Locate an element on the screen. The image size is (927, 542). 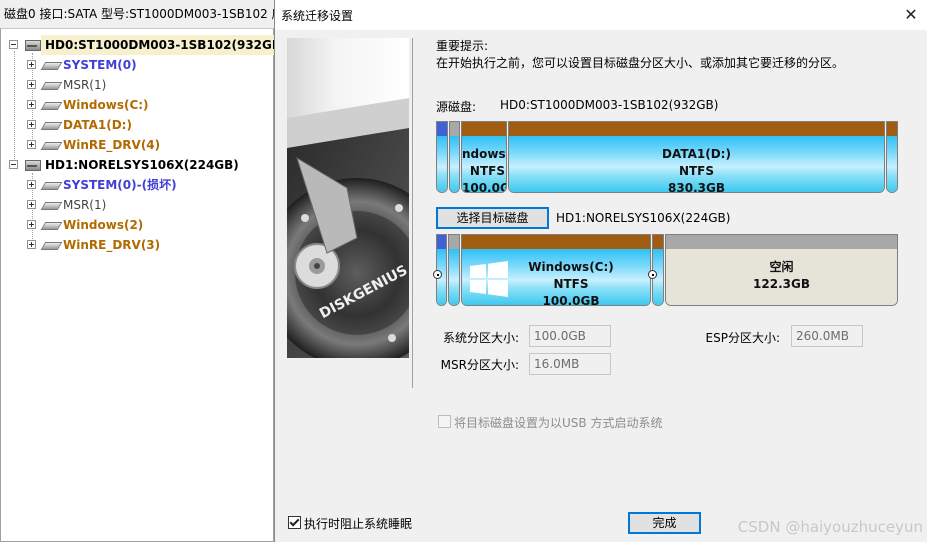
tree-disk-hd0: HD0:ST1000DM003-1SB102(932GB) is located at coordinates (146, 45).